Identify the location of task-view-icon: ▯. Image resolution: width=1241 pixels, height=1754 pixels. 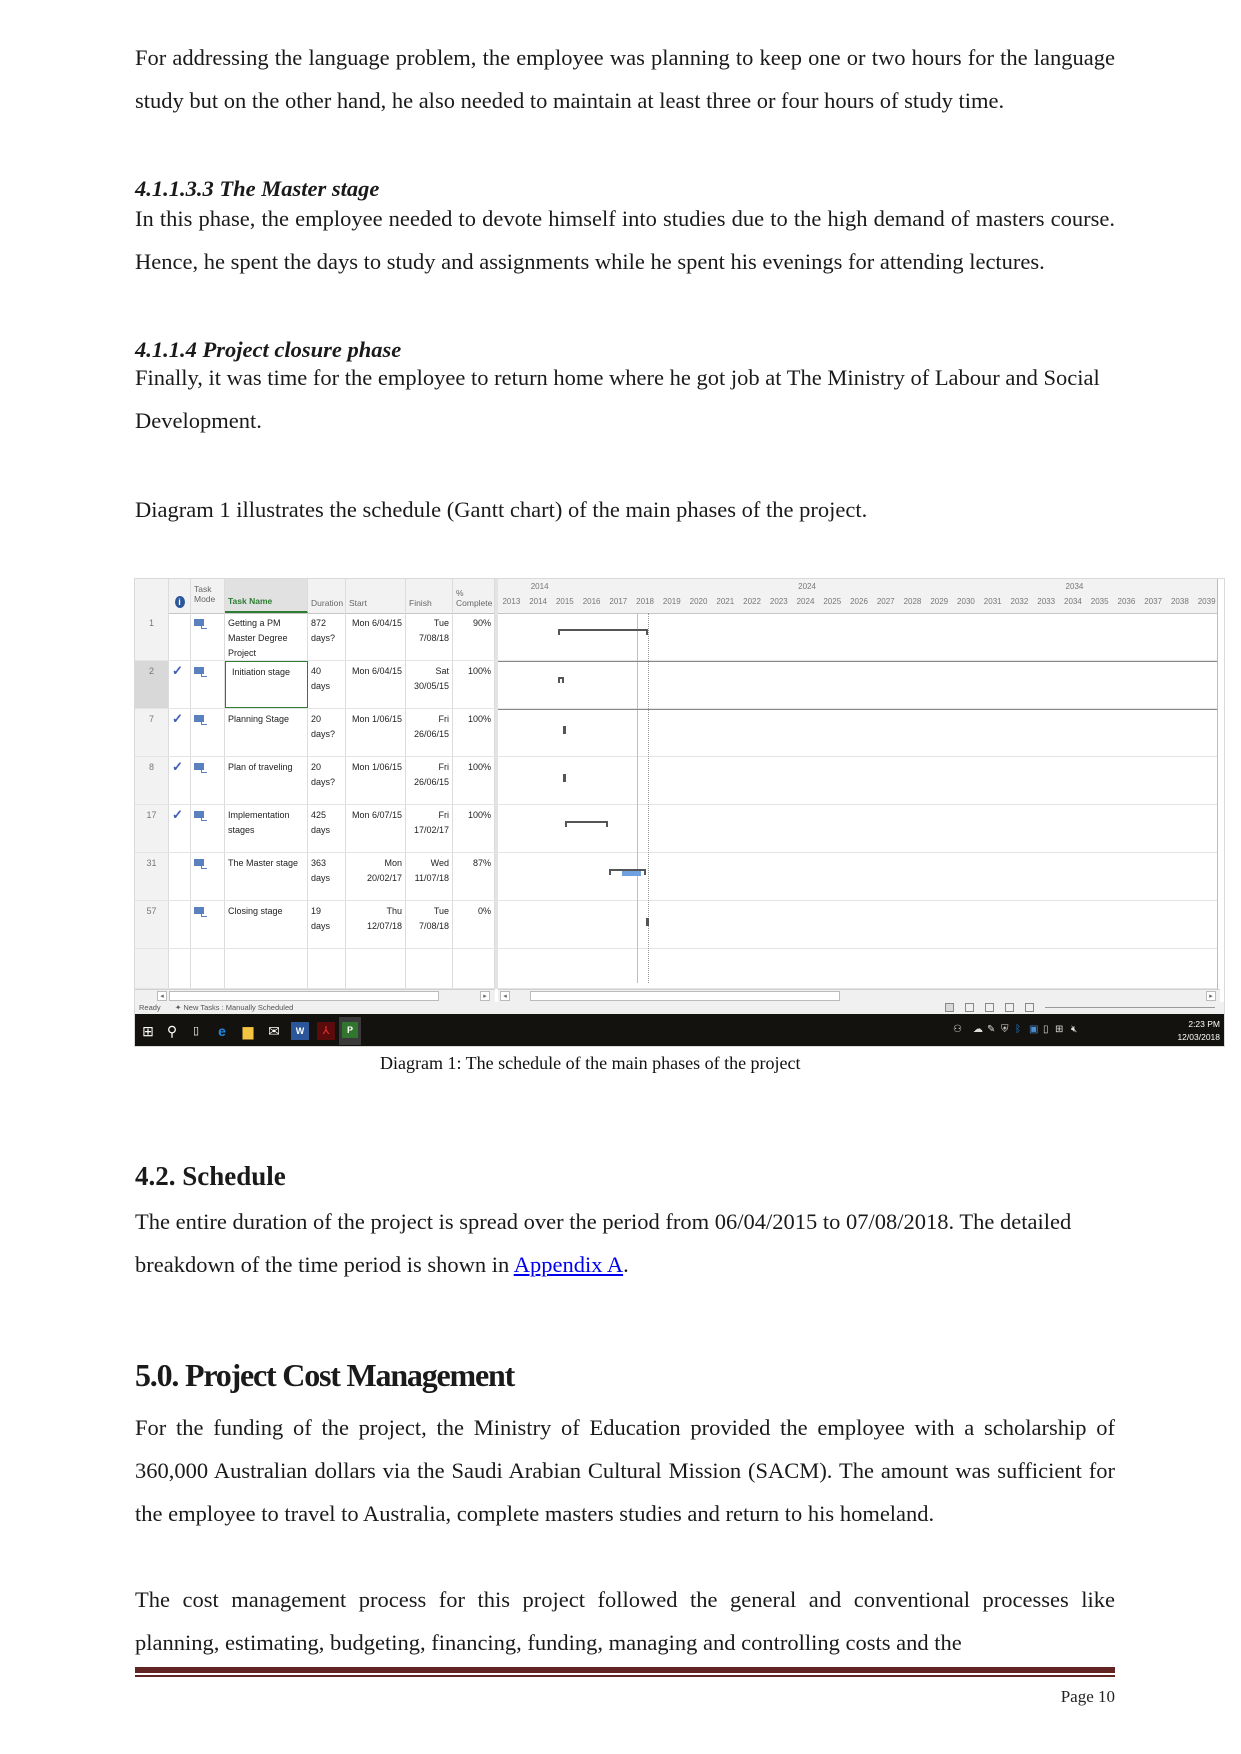
(196, 1031).